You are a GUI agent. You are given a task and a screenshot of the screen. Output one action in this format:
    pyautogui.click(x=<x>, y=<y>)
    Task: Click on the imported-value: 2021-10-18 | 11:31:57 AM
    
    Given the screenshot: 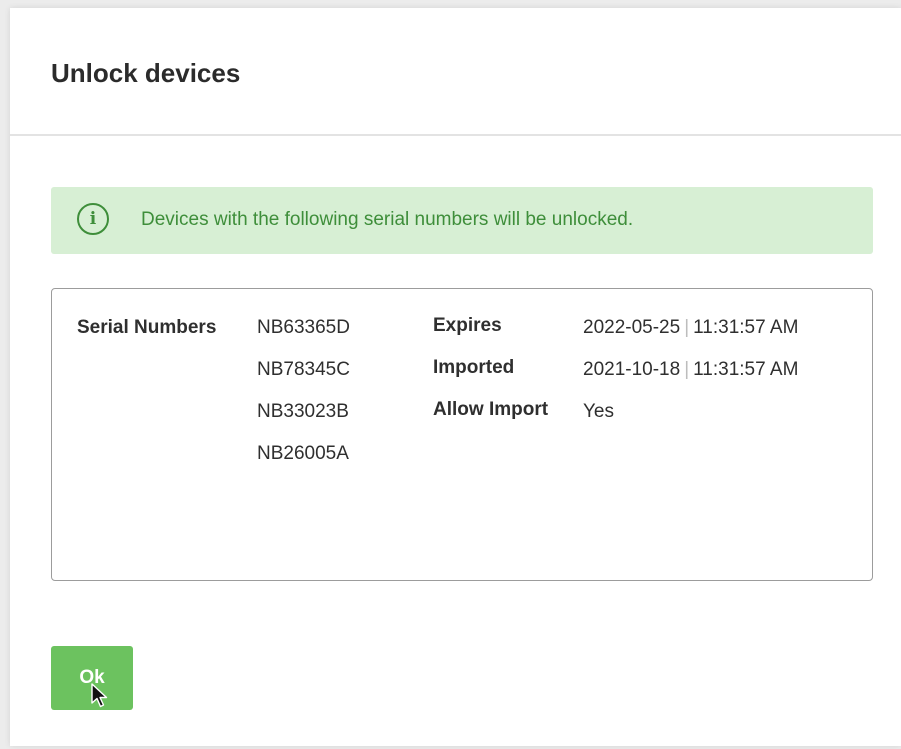 What is the action you would take?
    pyautogui.click(x=690, y=370)
    